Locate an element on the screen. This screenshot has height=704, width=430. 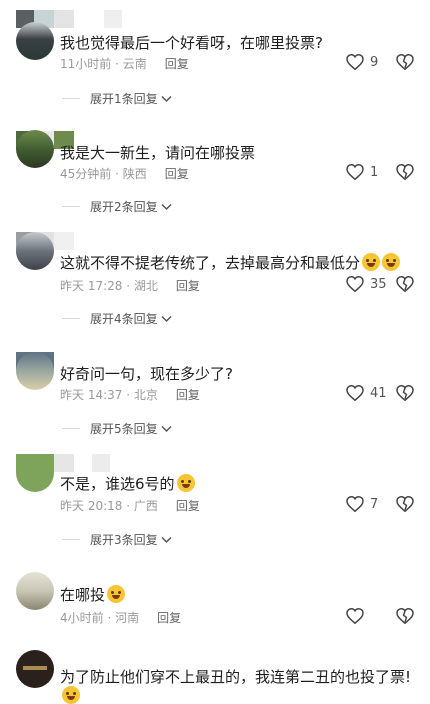
expand-replies: 展开5条回复 is located at coordinates (117, 428).